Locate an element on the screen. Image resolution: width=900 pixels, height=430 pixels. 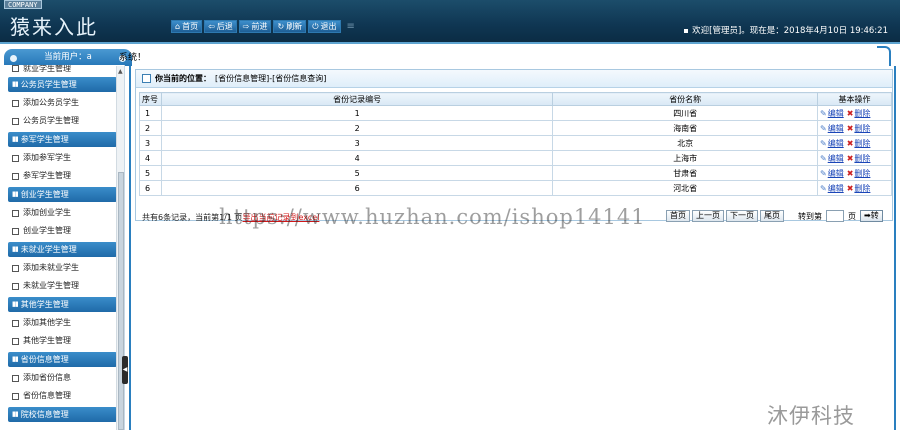
back-button: ⇦ 后退 is located at coordinates (220, 26).